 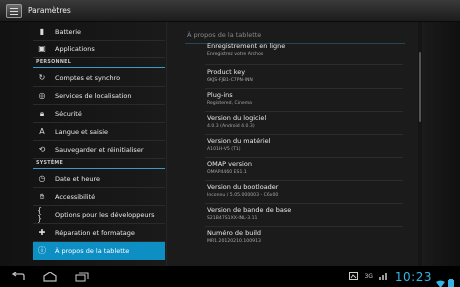 I want to click on sidebar-item-label: Batterie, so click(x=68, y=32).